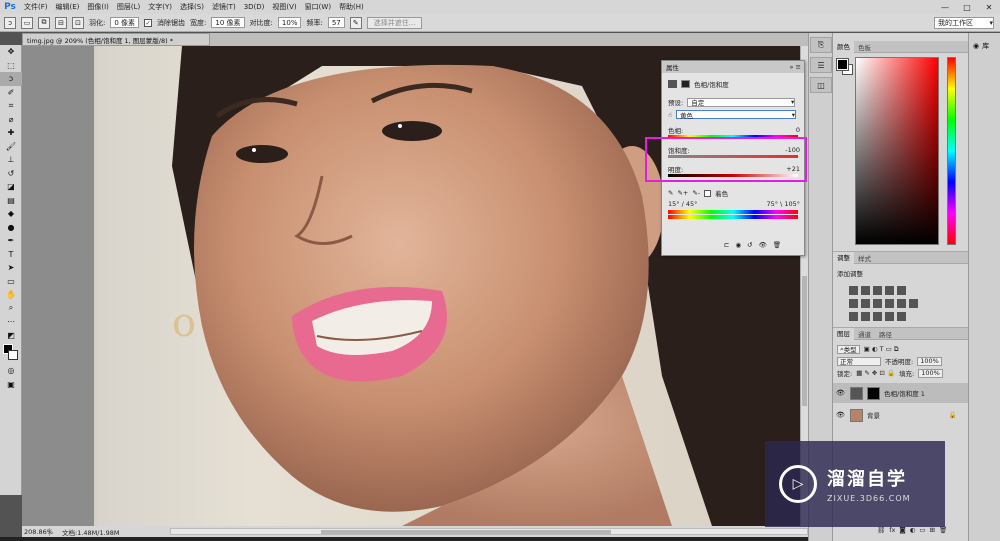  Describe the element at coordinates (953, 415) in the screenshot. I see `lock-icon: 🔒` at that location.